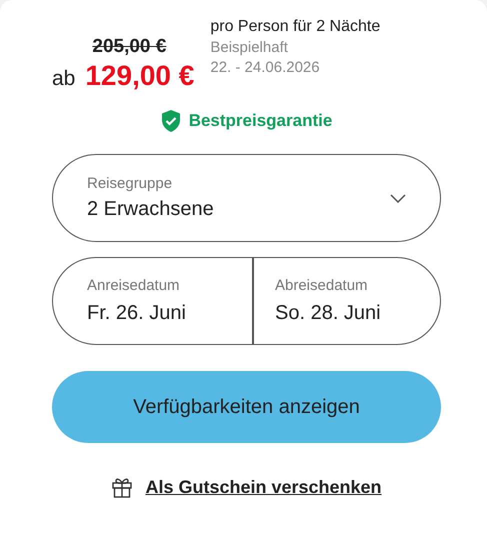 This screenshot has height=544, width=487. I want to click on price-note: Beispielhaft, so click(249, 47).